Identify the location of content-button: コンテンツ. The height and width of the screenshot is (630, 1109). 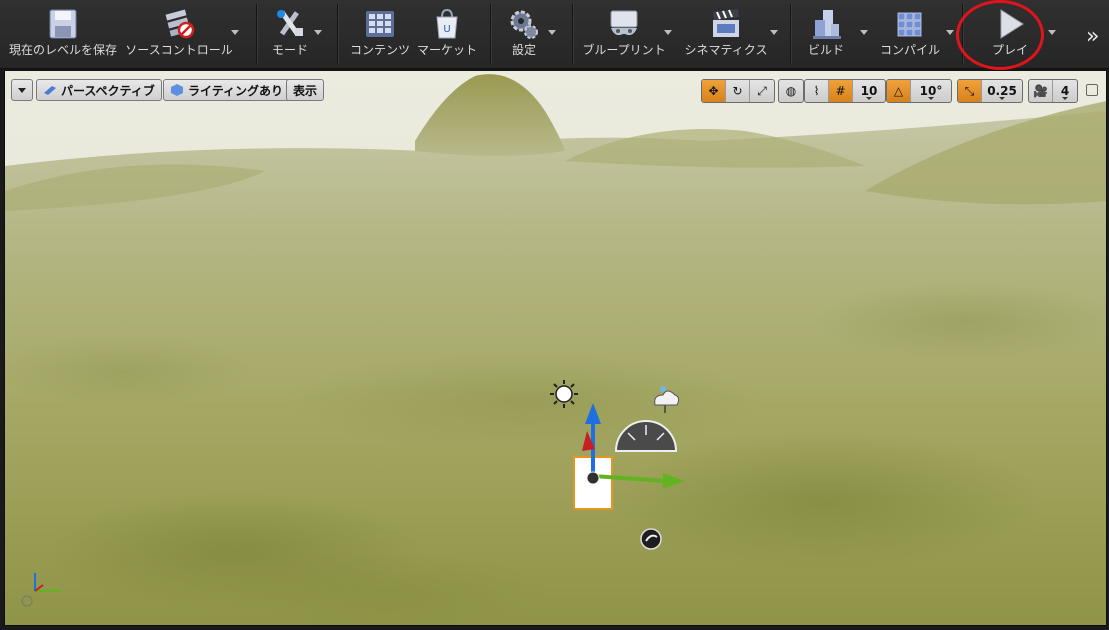
(380, 34).